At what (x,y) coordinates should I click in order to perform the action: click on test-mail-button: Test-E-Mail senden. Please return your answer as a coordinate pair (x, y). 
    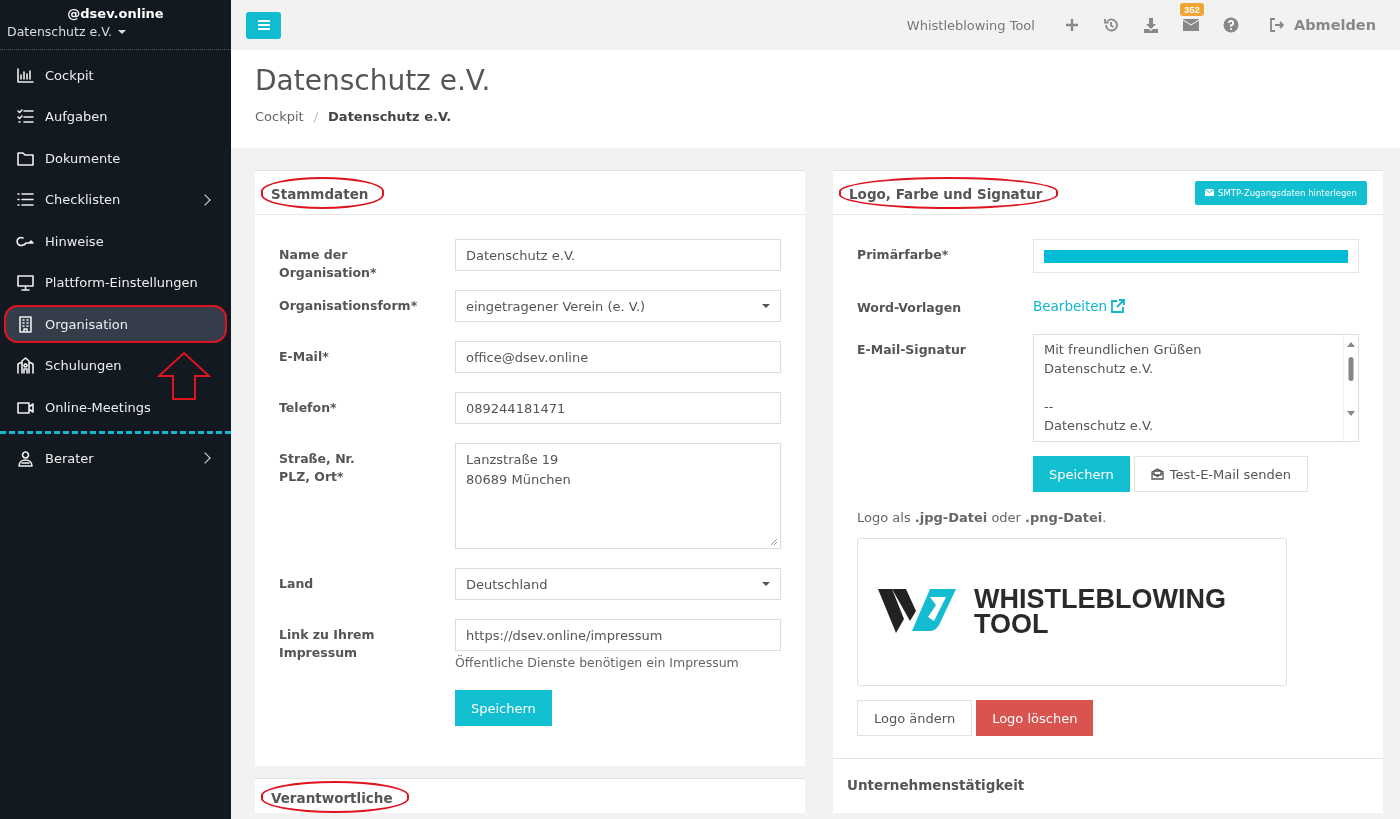
    Looking at the image, I should click on (1221, 474).